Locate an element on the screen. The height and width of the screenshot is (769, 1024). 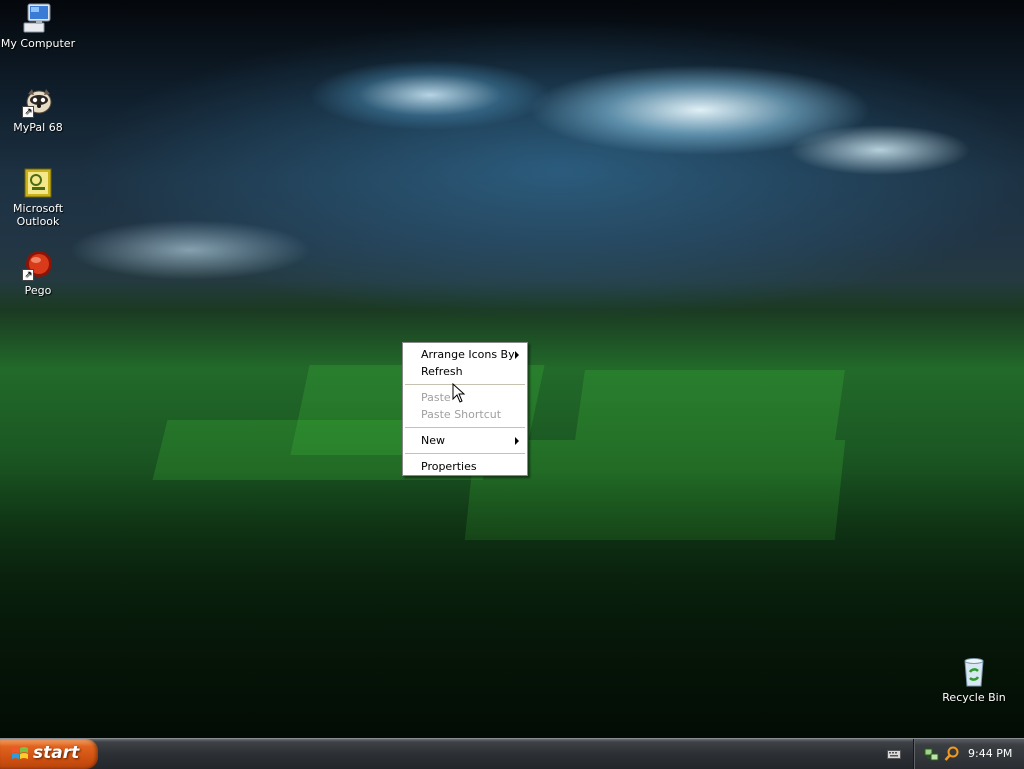
system-tray: 9:44 PM is located at coordinates (968, 754).